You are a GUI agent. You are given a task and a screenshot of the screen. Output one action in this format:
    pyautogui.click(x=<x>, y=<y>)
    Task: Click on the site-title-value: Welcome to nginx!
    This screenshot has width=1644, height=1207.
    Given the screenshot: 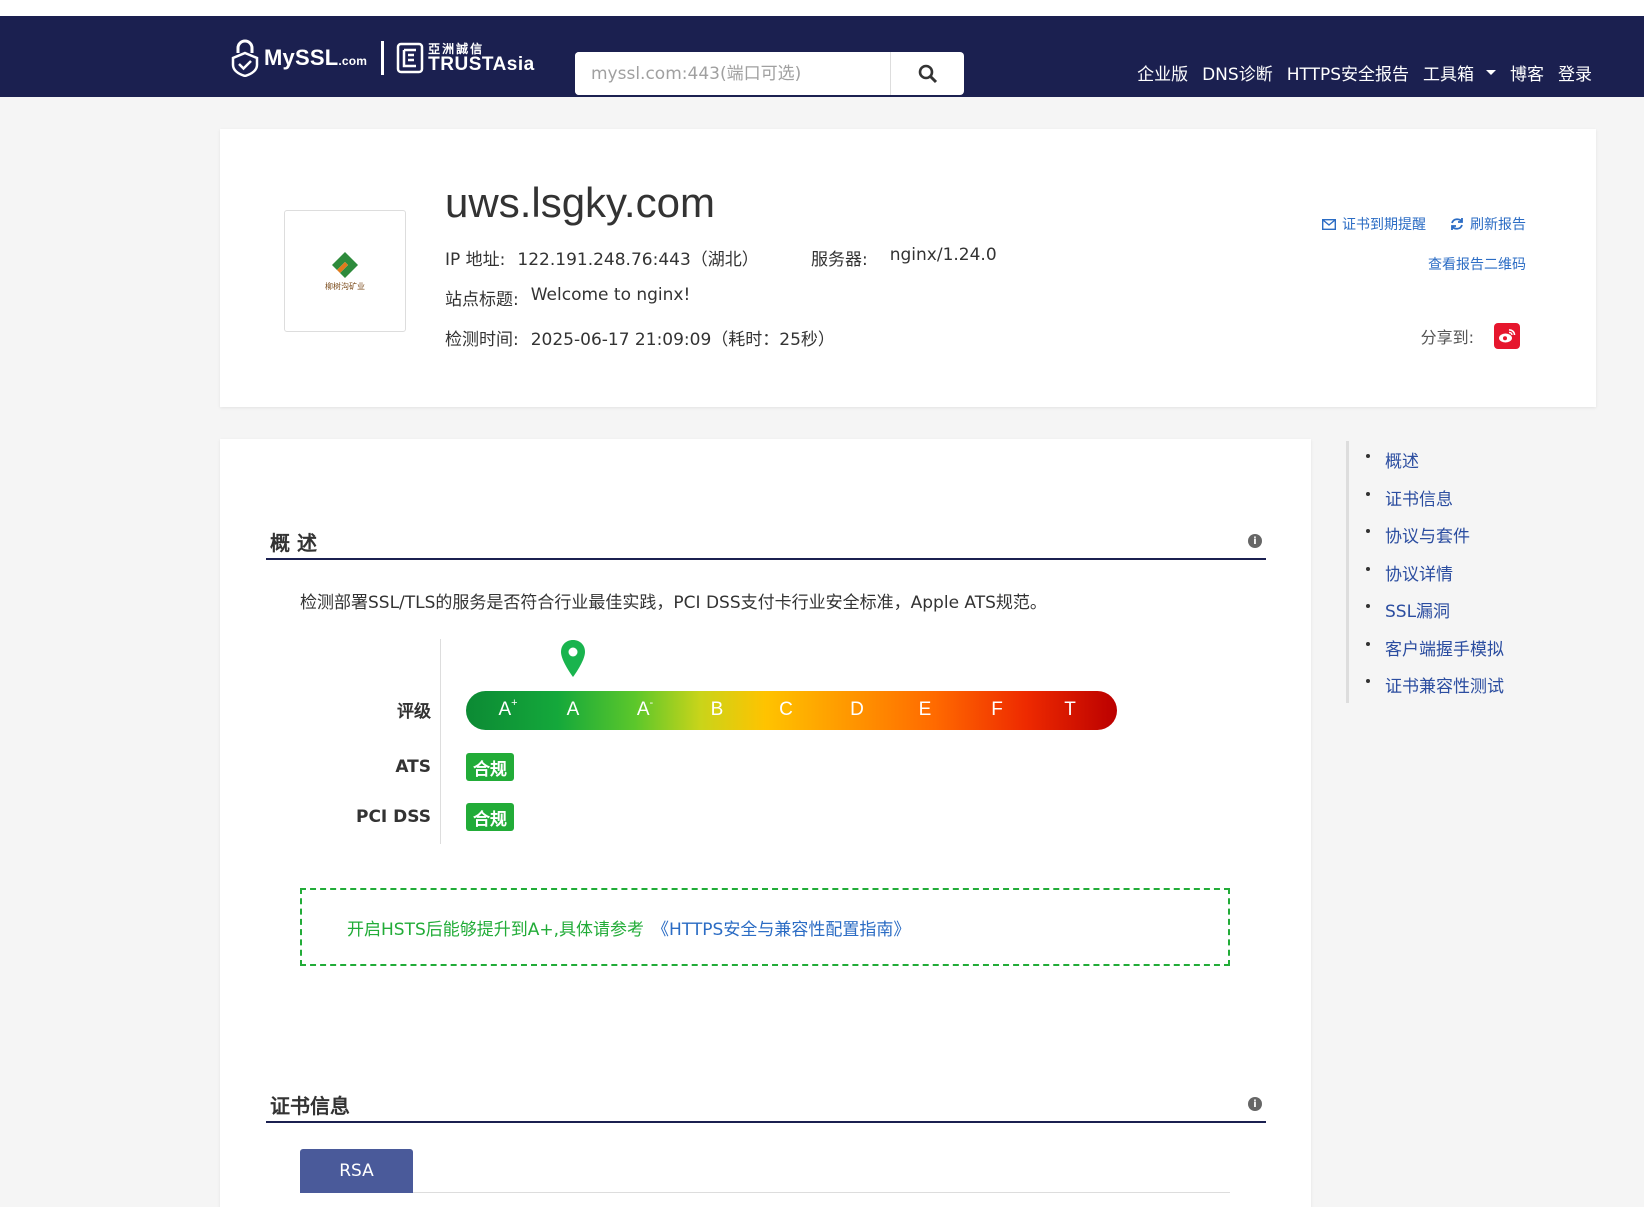 What is the action you would take?
    pyautogui.click(x=610, y=295)
    